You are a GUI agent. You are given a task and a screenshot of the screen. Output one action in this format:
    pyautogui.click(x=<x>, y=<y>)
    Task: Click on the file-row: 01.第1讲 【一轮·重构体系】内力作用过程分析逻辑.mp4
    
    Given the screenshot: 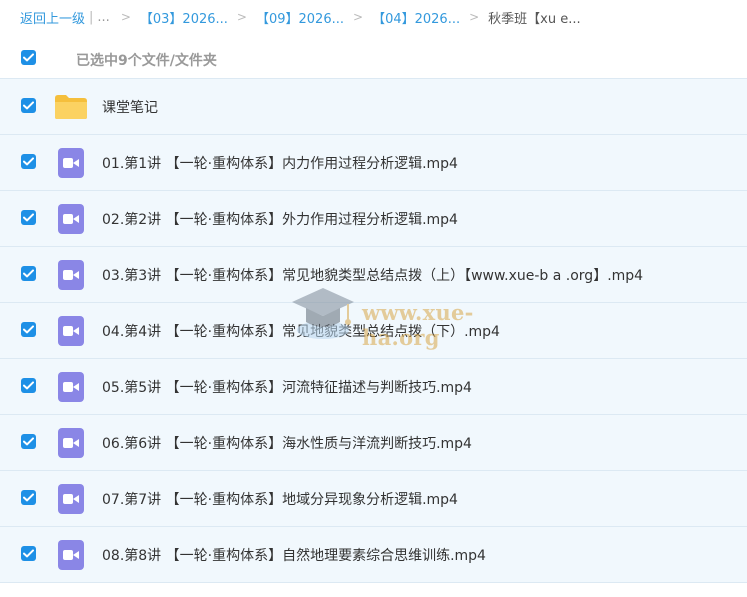 What is the action you would take?
    pyautogui.click(x=373, y=163)
    